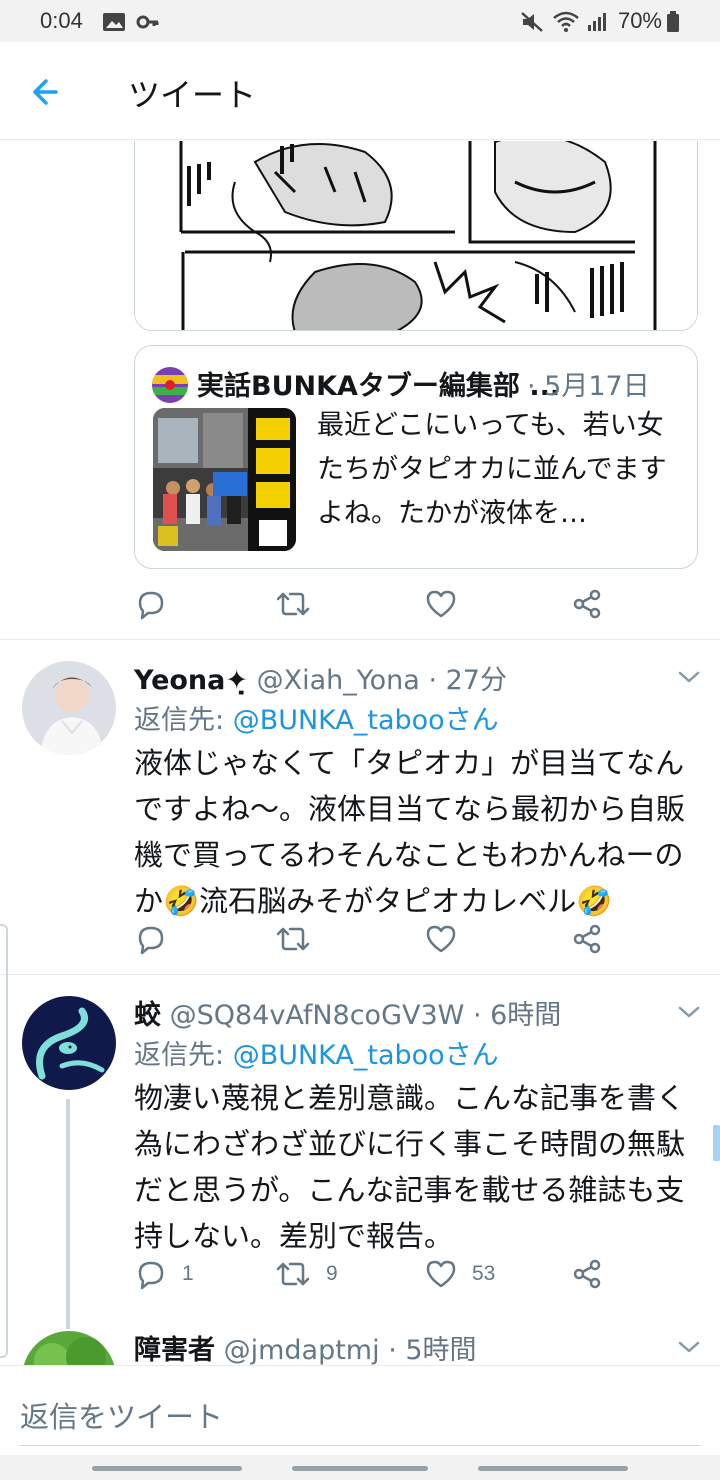 Image resolution: width=720 pixels, height=1480 pixels. What do you see at coordinates (332, 1273) in the screenshot?
I see `retweet-count: 9` at bounding box center [332, 1273].